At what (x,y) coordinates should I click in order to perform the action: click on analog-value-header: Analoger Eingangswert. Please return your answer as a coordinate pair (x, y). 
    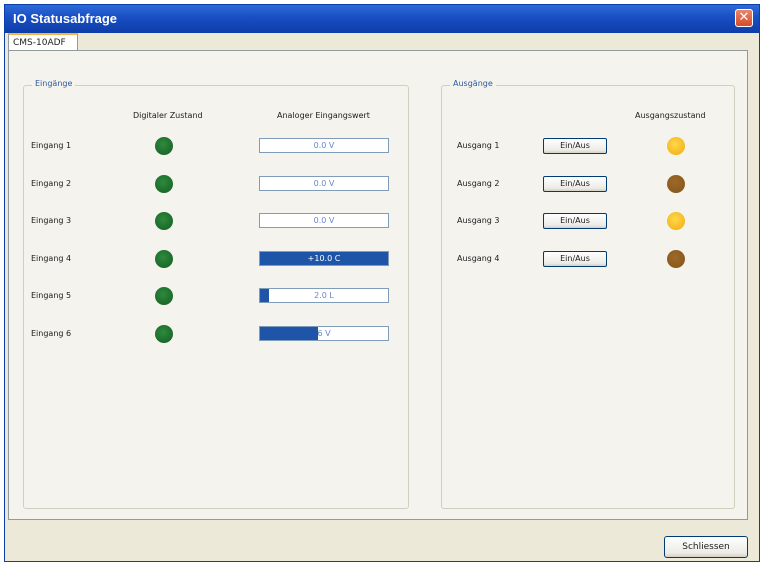
    Looking at the image, I should click on (323, 115).